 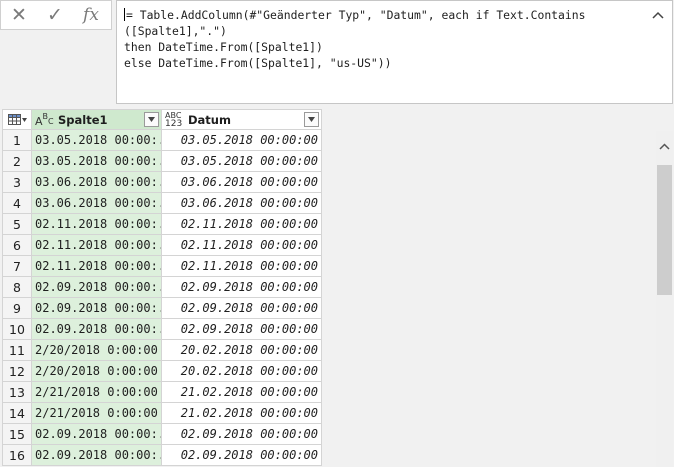 What do you see at coordinates (124, 14) in the screenshot?
I see `text-caret` at bounding box center [124, 14].